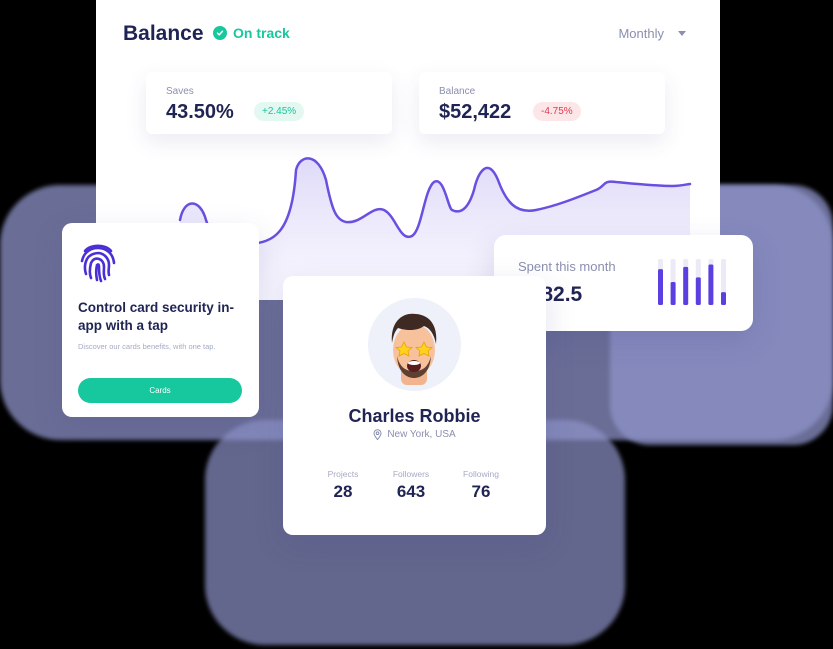 The width and height of the screenshot is (833, 649). What do you see at coordinates (220, 33) in the screenshot?
I see `check-circle-icon` at bounding box center [220, 33].